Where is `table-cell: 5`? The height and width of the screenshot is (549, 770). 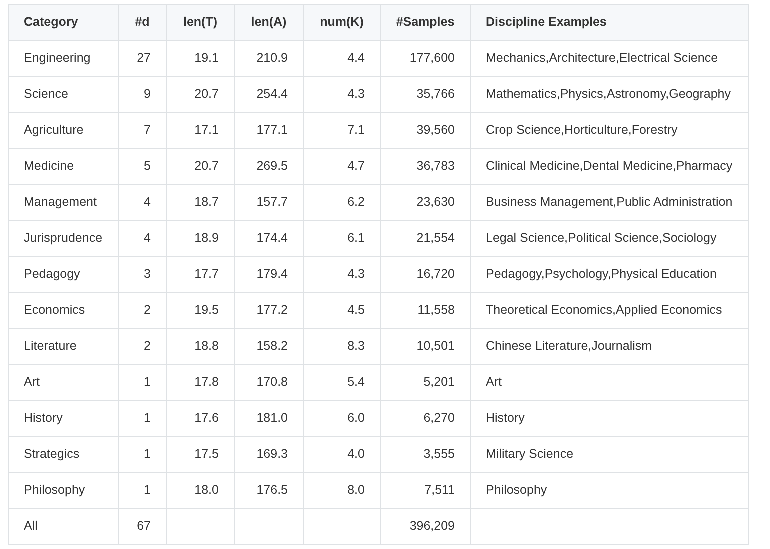 table-cell: 5 is located at coordinates (142, 166).